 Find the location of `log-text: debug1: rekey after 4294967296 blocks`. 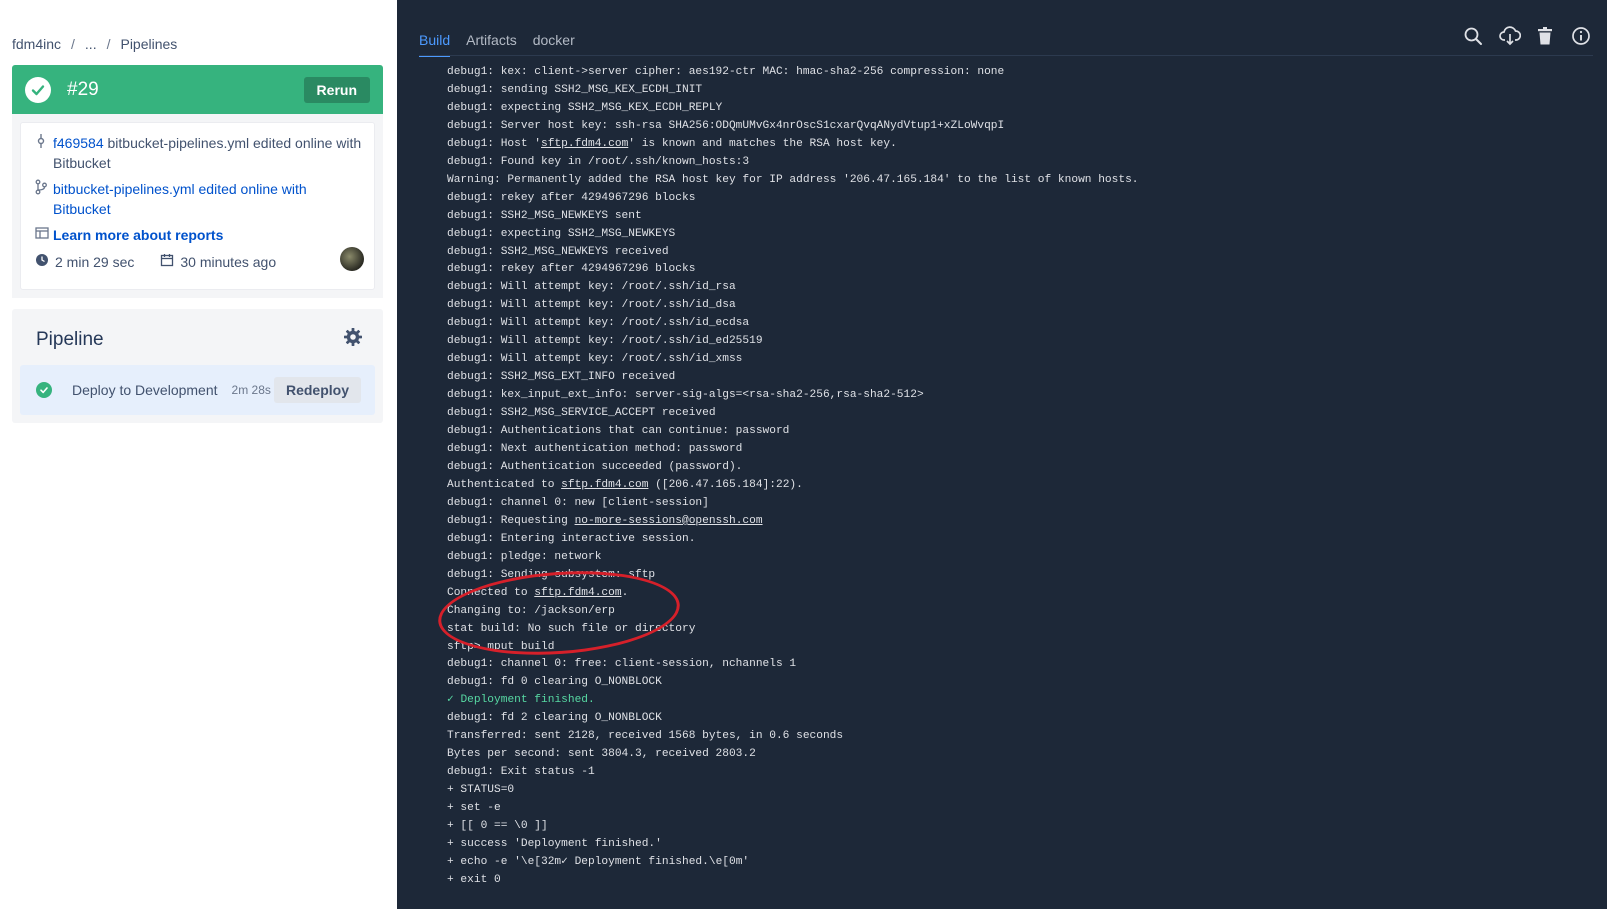

log-text: debug1: rekey after 4294967296 blocks is located at coordinates (571, 269).